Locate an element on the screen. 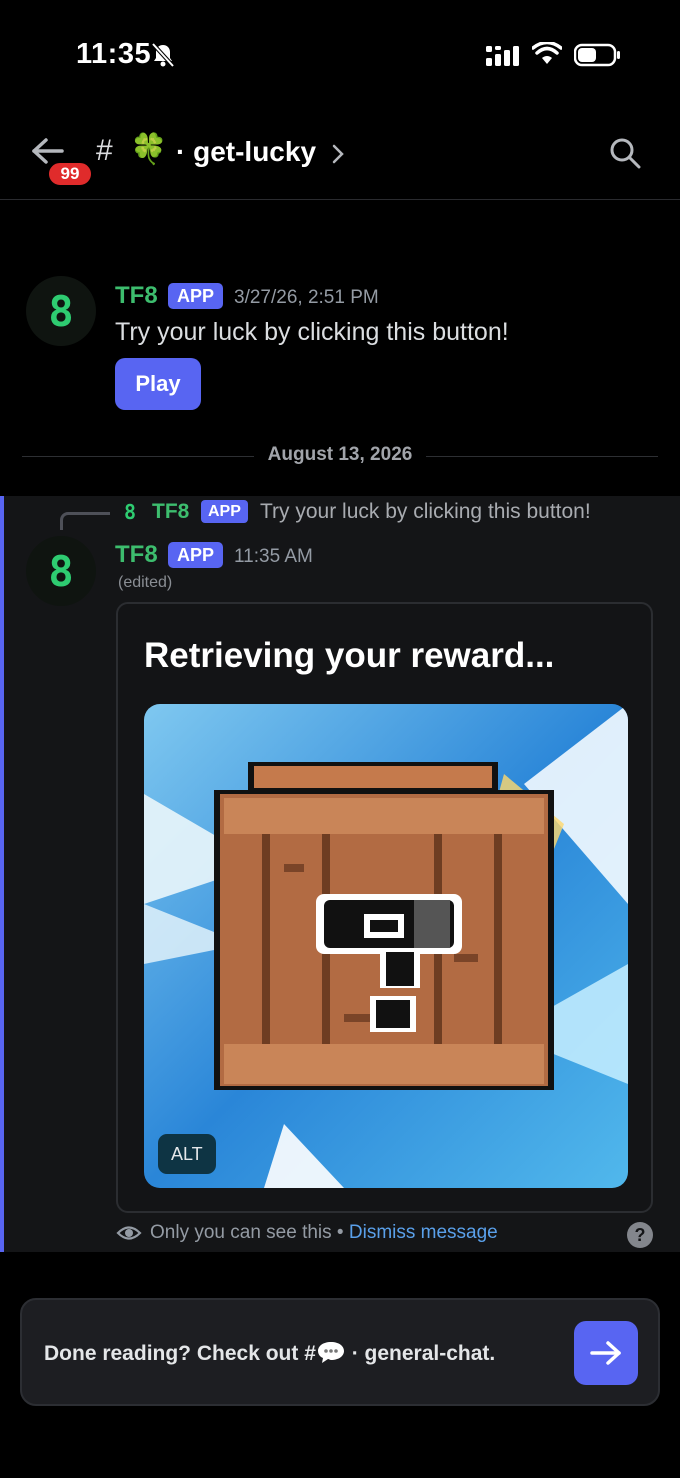  reply-connector is located at coordinates (85, 521).